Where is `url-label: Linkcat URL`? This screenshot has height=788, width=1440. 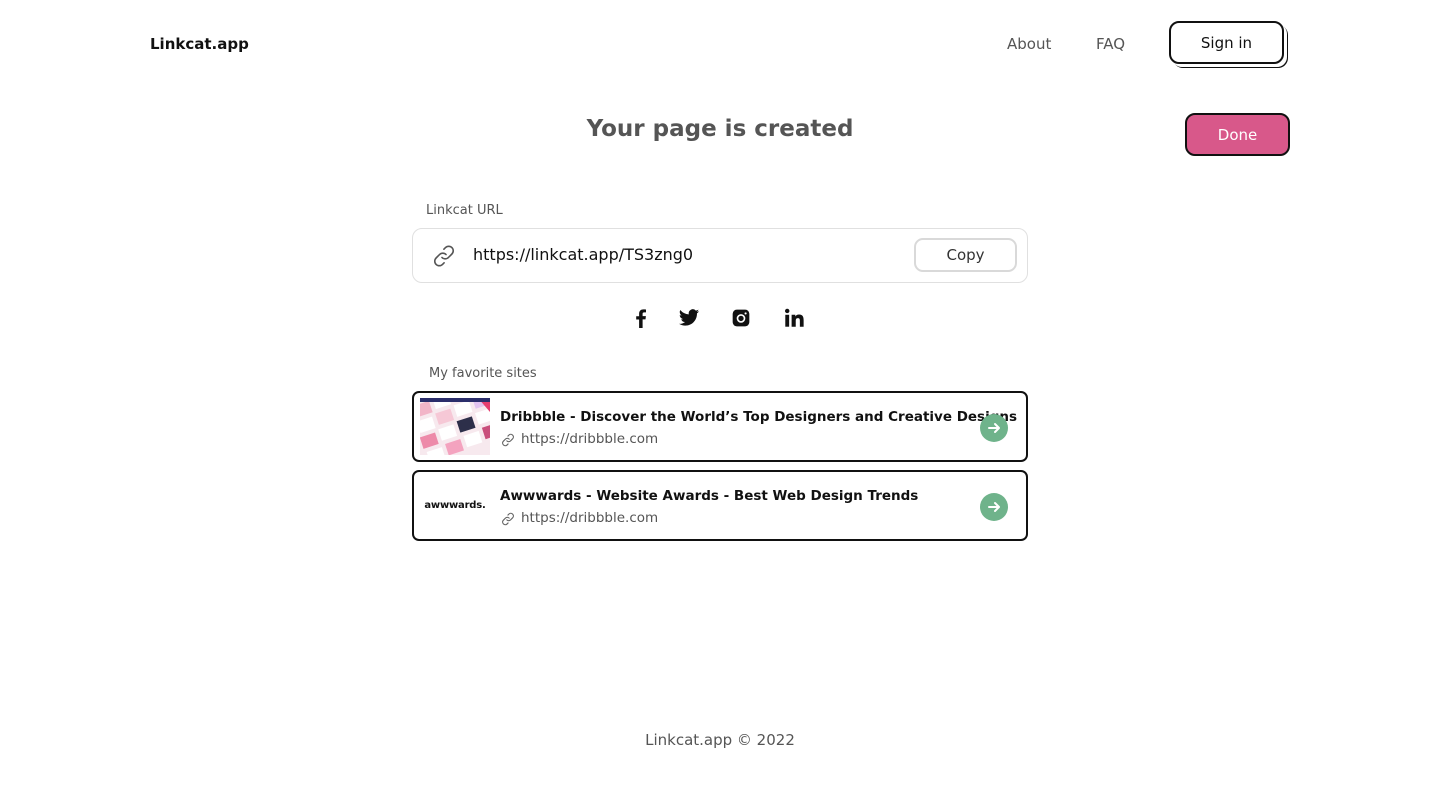
url-label: Linkcat URL is located at coordinates (464, 210).